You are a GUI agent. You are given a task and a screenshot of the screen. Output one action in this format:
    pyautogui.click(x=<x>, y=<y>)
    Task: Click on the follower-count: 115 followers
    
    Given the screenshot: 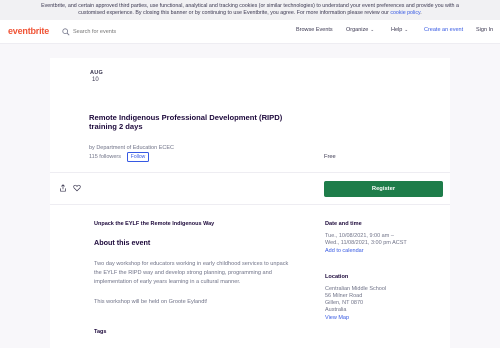 What is the action you would take?
    pyautogui.click(x=105, y=157)
    